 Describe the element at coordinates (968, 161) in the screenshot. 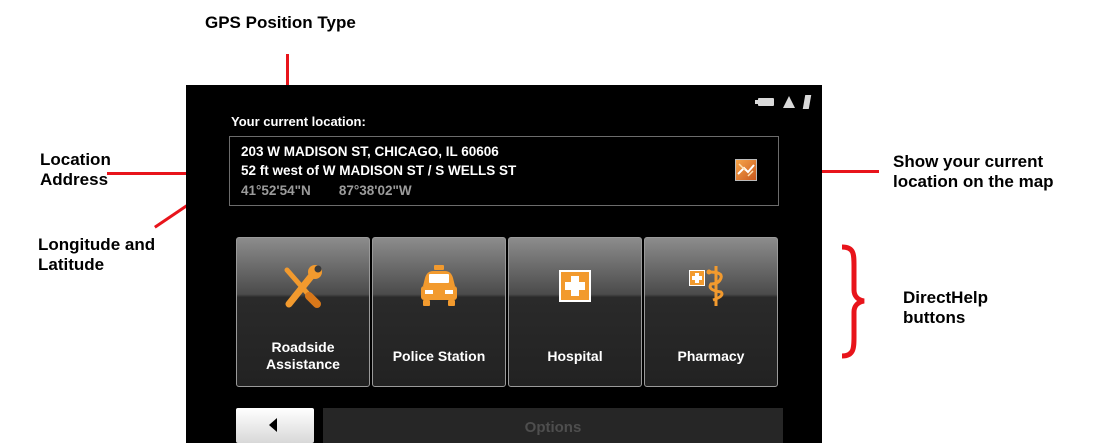

I see `annotation-show-map-line1: Show your current` at that location.